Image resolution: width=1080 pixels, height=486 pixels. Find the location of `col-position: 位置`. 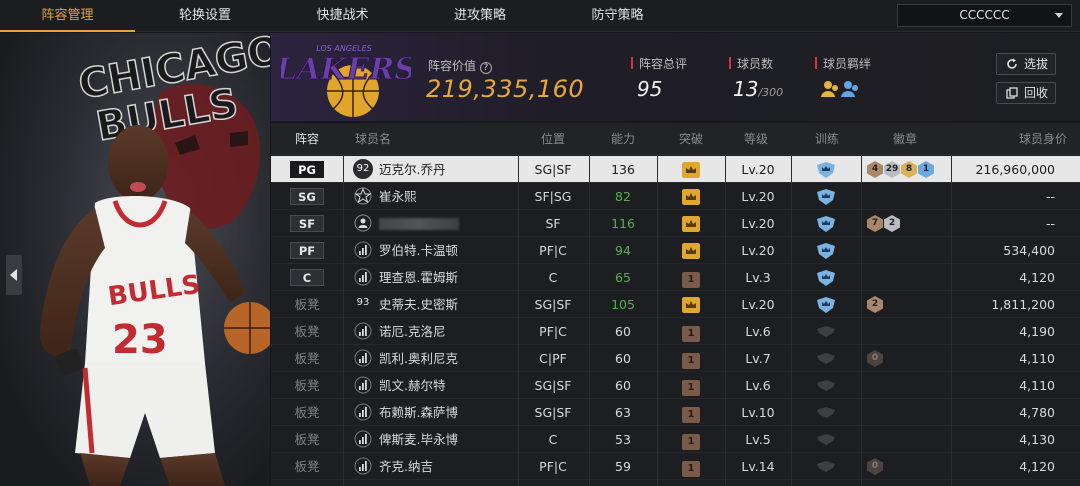

col-position: 位置 is located at coordinates (553, 139).